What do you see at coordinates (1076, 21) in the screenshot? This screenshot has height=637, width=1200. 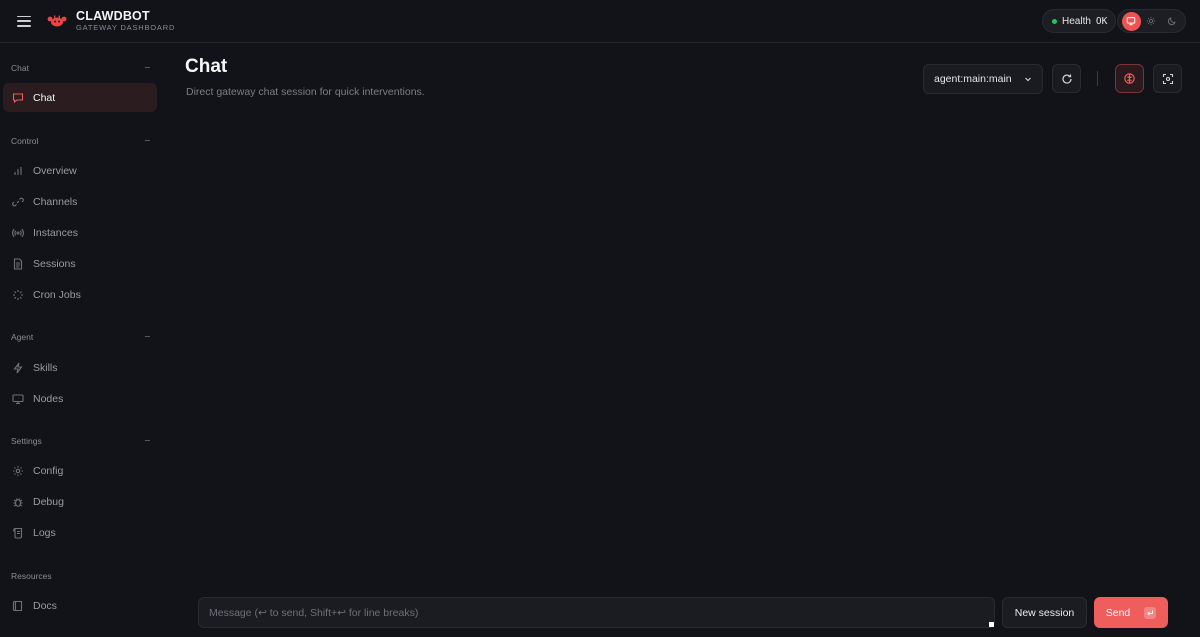 I see `health-label: Health` at bounding box center [1076, 21].